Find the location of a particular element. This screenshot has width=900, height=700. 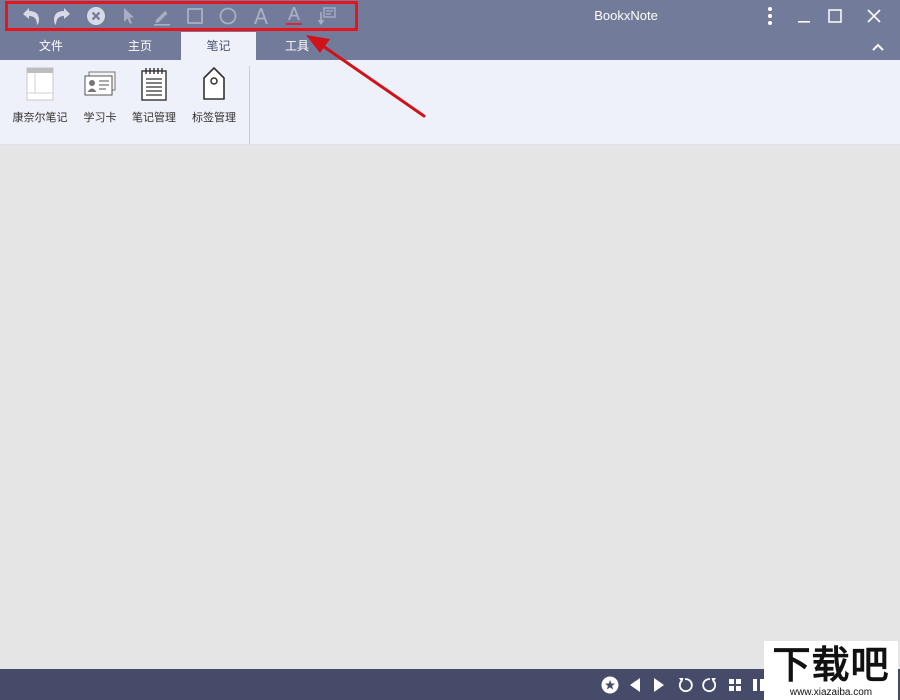

rotate-left-icon is located at coordinates (685, 685).